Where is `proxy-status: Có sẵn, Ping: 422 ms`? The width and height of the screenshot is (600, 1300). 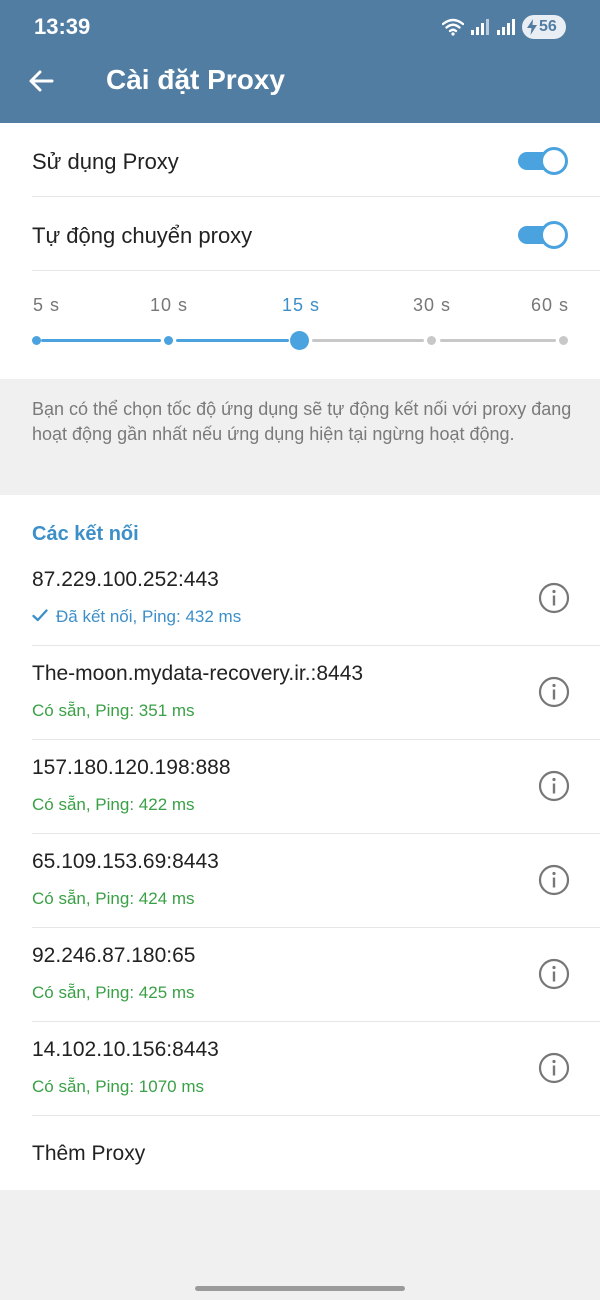
proxy-status: Có sẵn, Ping: 422 ms is located at coordinates (113, 804).